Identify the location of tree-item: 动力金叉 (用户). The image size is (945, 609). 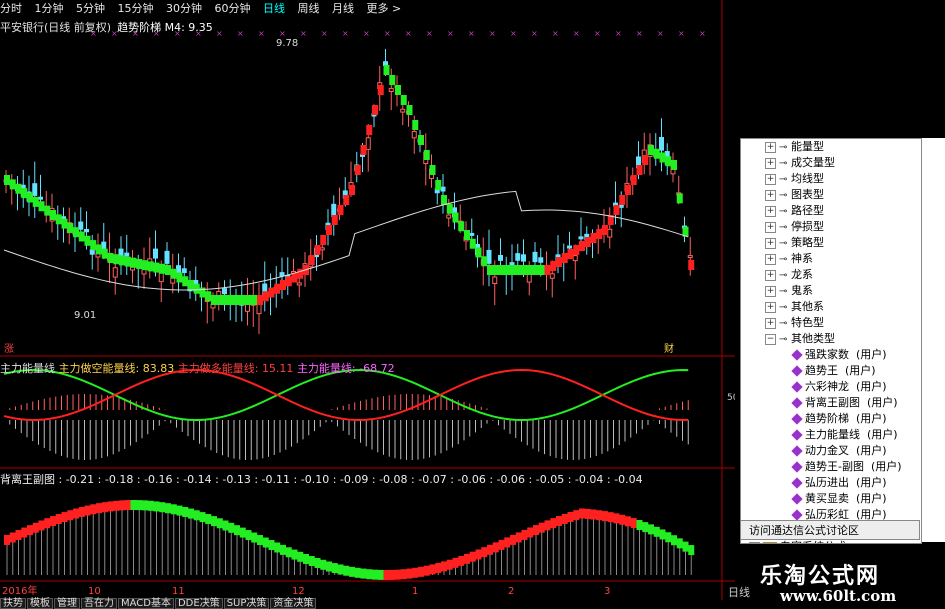
(839, 451).